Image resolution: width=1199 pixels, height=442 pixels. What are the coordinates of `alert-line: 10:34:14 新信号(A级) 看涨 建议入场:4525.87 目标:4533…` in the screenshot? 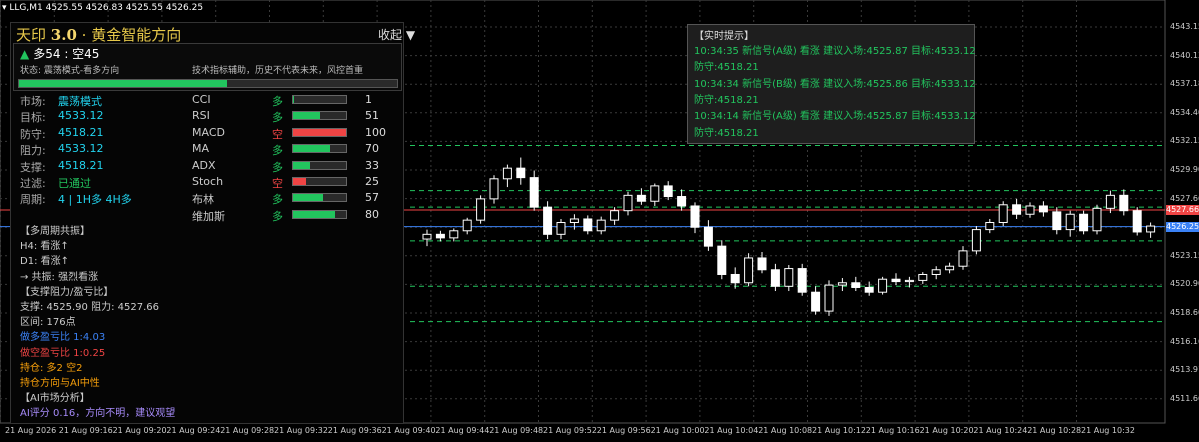 It's located at (835, 117).